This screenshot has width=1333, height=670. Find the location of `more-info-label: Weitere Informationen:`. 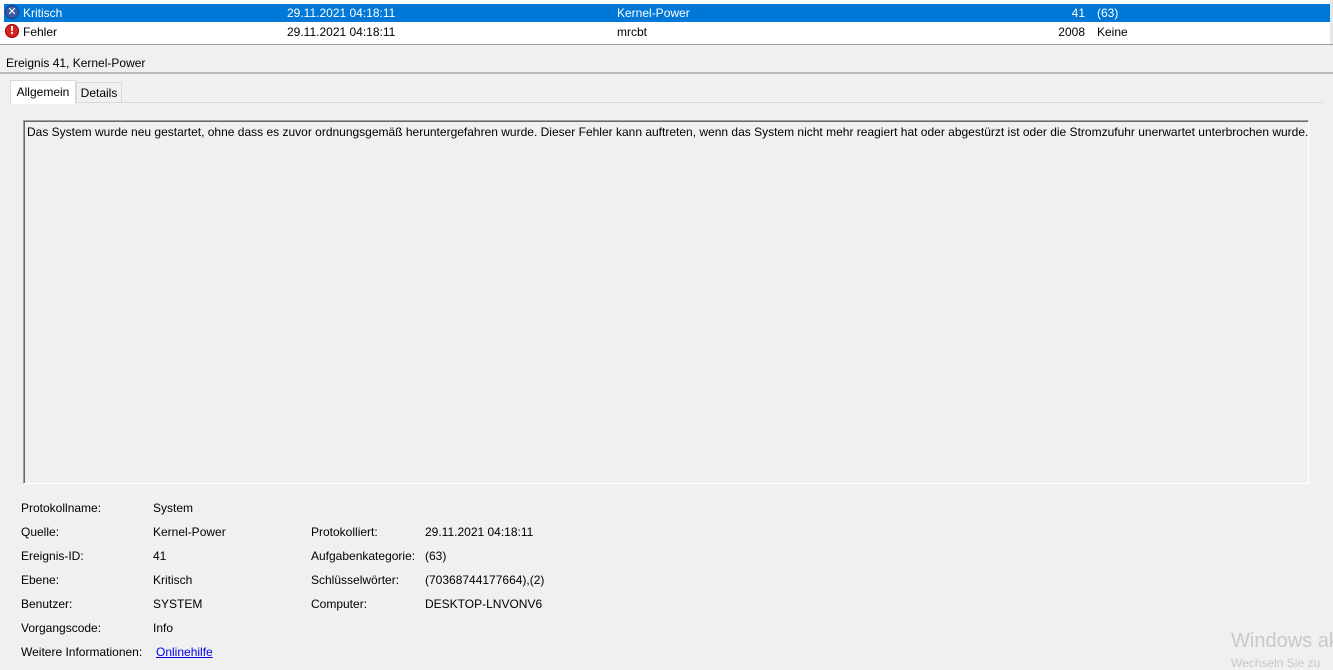

more-info-label: Weitere Informationen: is located at coordinates (82, 652).